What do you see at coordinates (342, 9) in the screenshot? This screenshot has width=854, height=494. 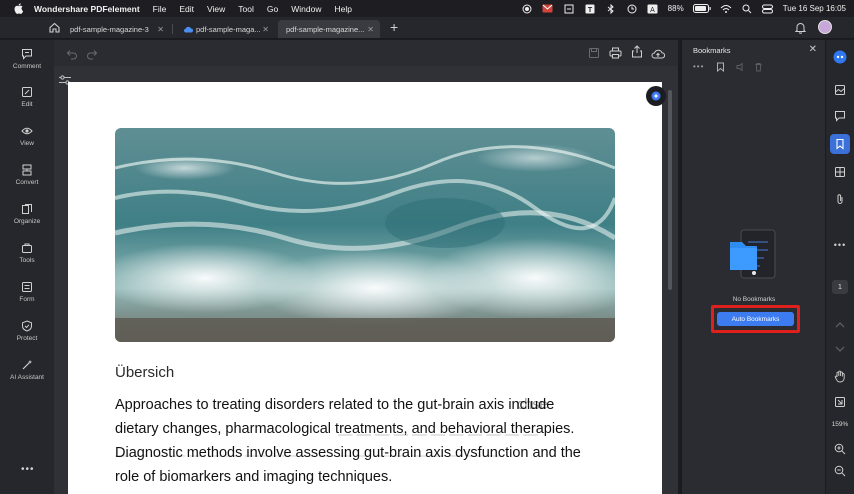 I see `menu-help: Help` at bounding box center [342, 9].